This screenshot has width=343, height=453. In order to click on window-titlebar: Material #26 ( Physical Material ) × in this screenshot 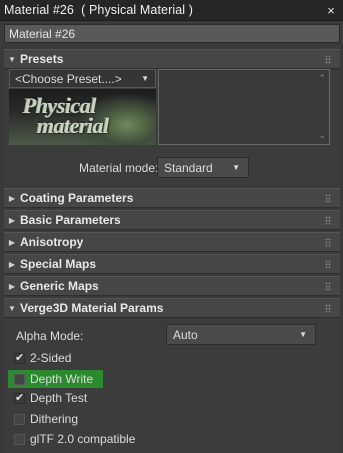, I will do `click(171, 10)`.